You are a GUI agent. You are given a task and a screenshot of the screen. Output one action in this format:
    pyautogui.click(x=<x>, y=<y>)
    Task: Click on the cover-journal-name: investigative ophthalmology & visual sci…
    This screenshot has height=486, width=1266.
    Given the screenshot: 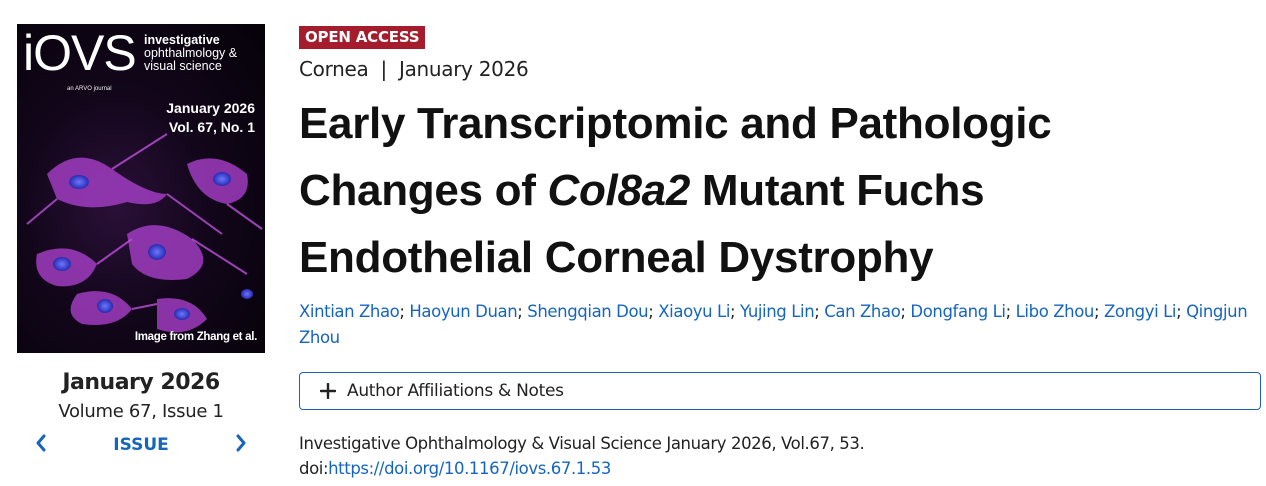 What is the action you would take?
    pyautogui.click(x=190, y=53)
    